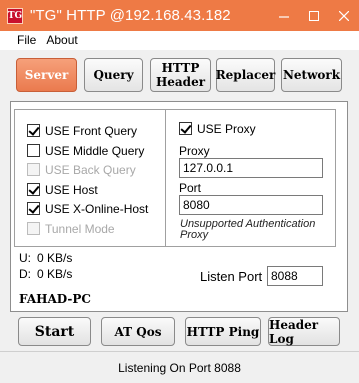  I want to click on back-query-checkbox, so click(33, 169).